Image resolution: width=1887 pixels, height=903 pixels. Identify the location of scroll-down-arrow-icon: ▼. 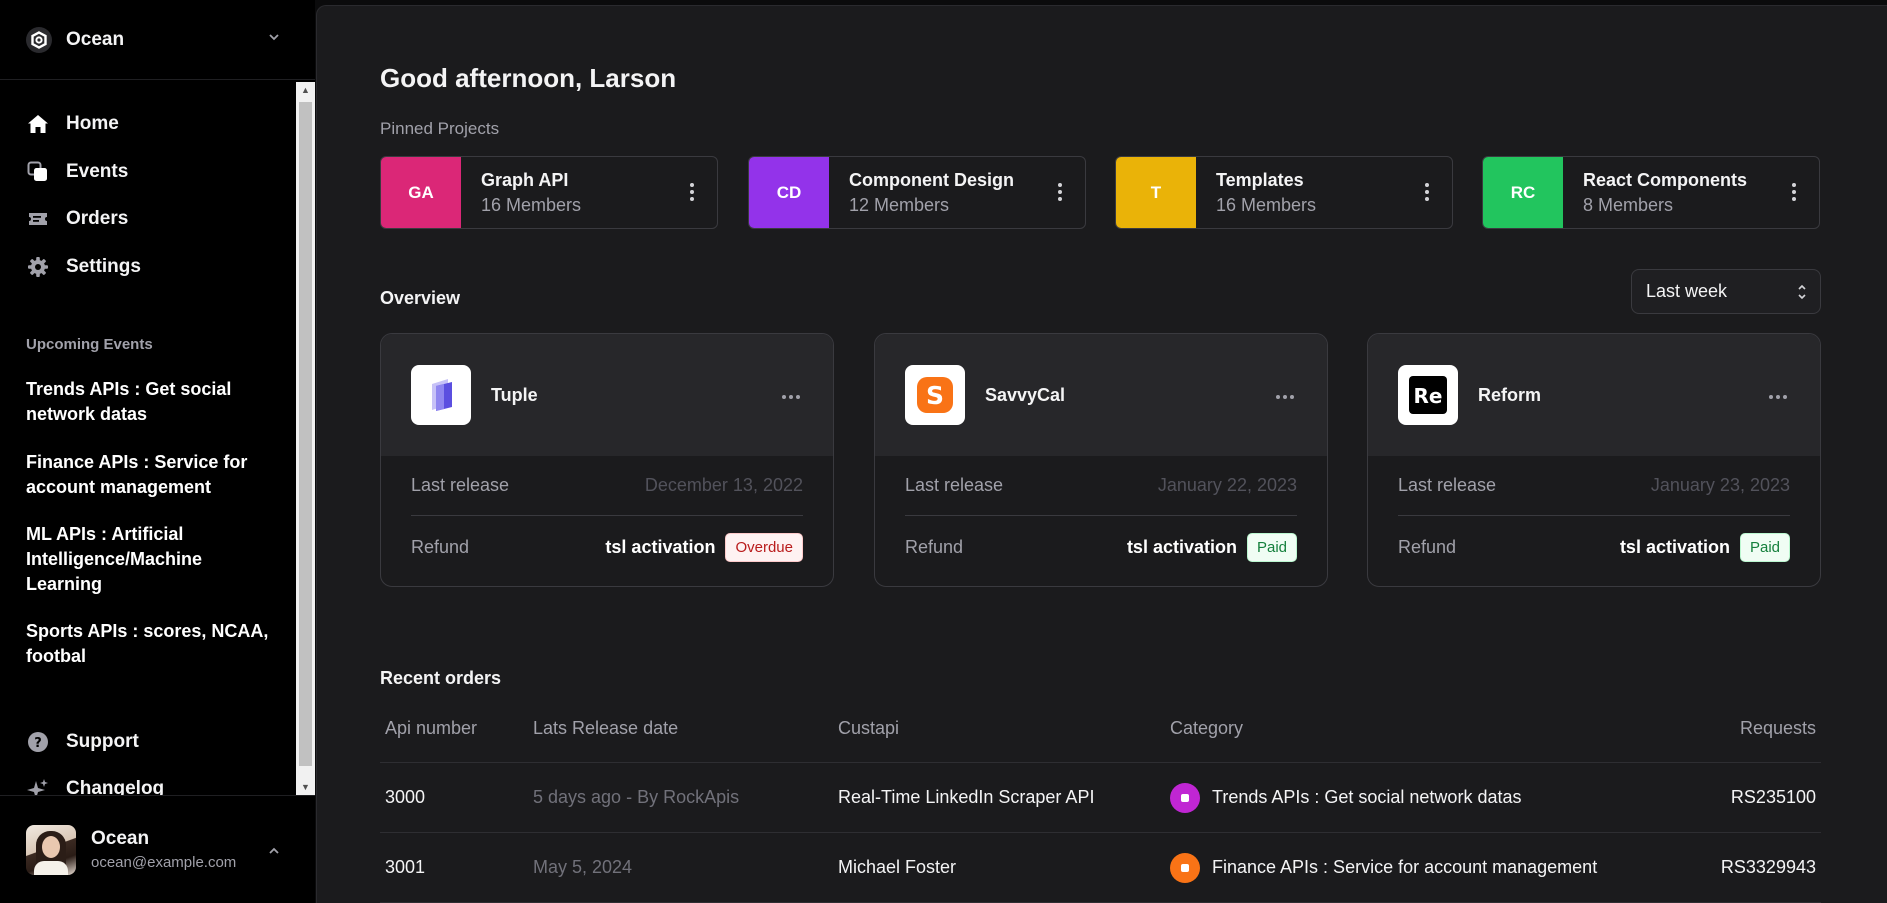
(305, 787).